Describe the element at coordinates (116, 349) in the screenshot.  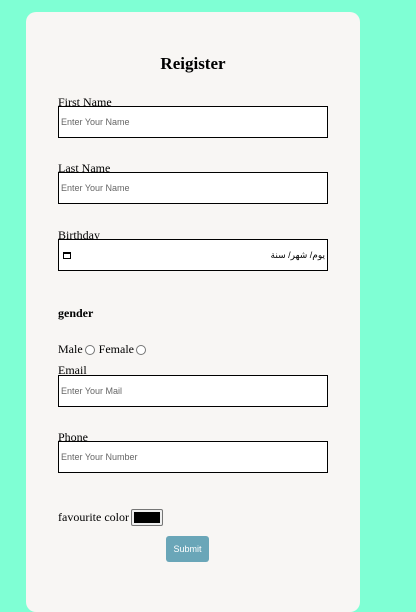
I see `female-label: Female` at that location.